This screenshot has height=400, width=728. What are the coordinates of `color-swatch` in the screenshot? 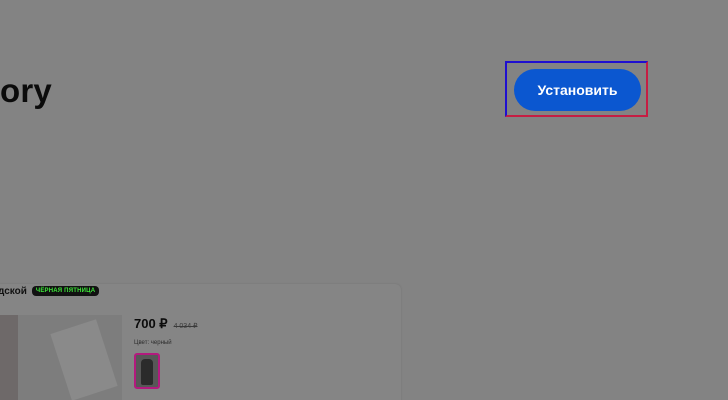 It's located at (147, 371).